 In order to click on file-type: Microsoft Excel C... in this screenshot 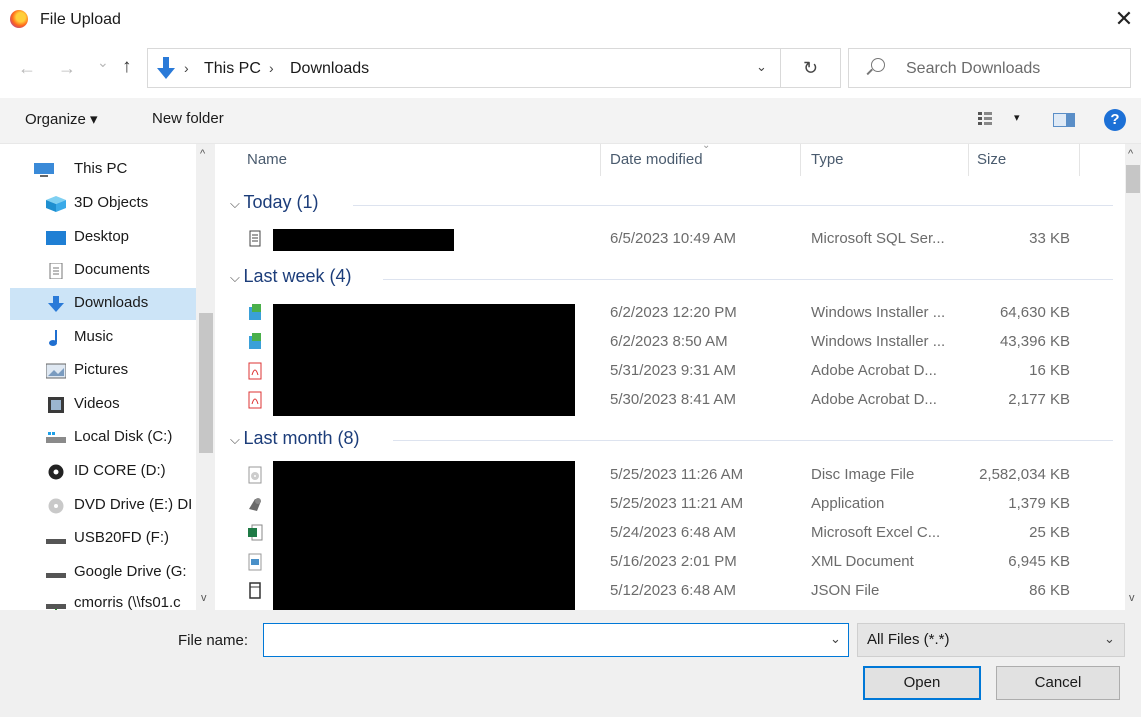, I will do `click(876, 532)`.